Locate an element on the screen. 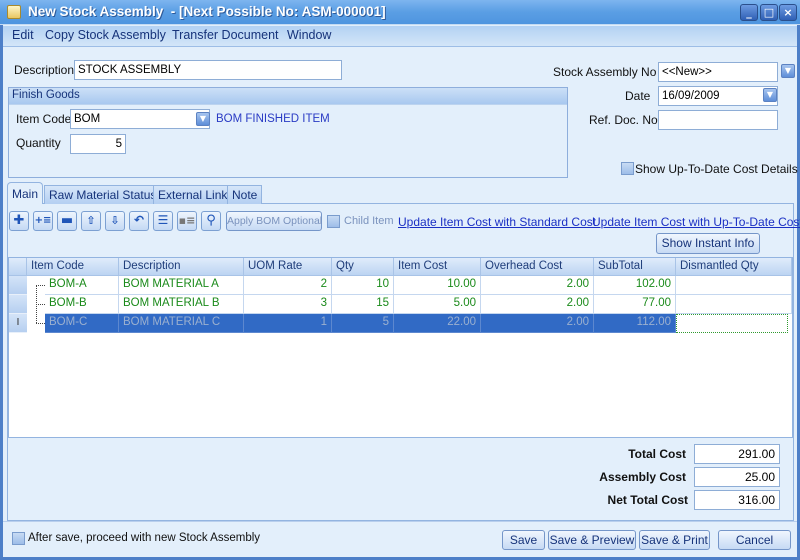 The height and width of the screenshot is (560, 800). ref-doc-no-label: Ref. Doc. No is located at coordinates (623, 120).